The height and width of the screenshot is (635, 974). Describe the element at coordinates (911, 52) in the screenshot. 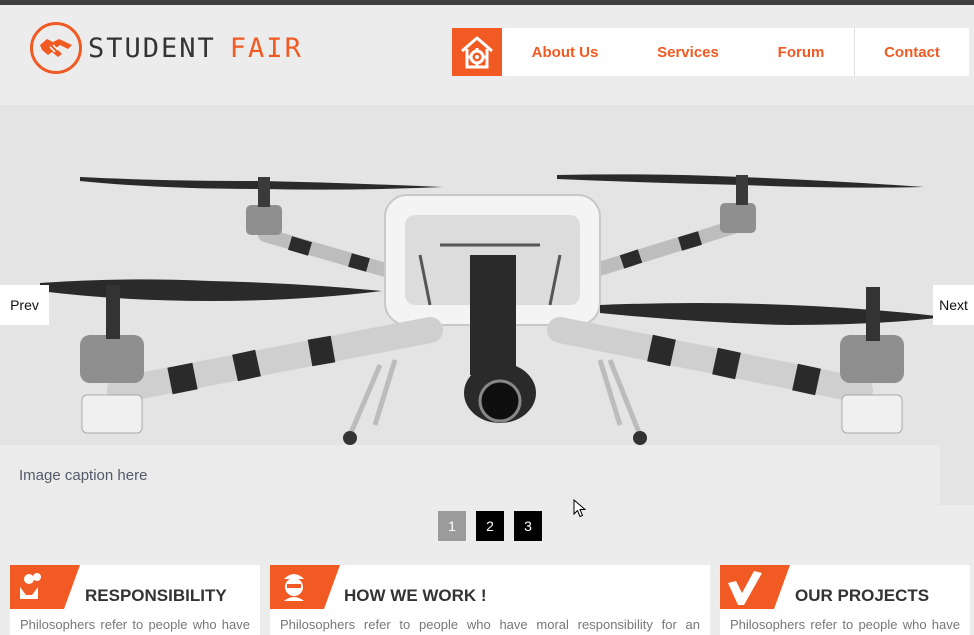

I see `nav-contact: Contact` at that location.